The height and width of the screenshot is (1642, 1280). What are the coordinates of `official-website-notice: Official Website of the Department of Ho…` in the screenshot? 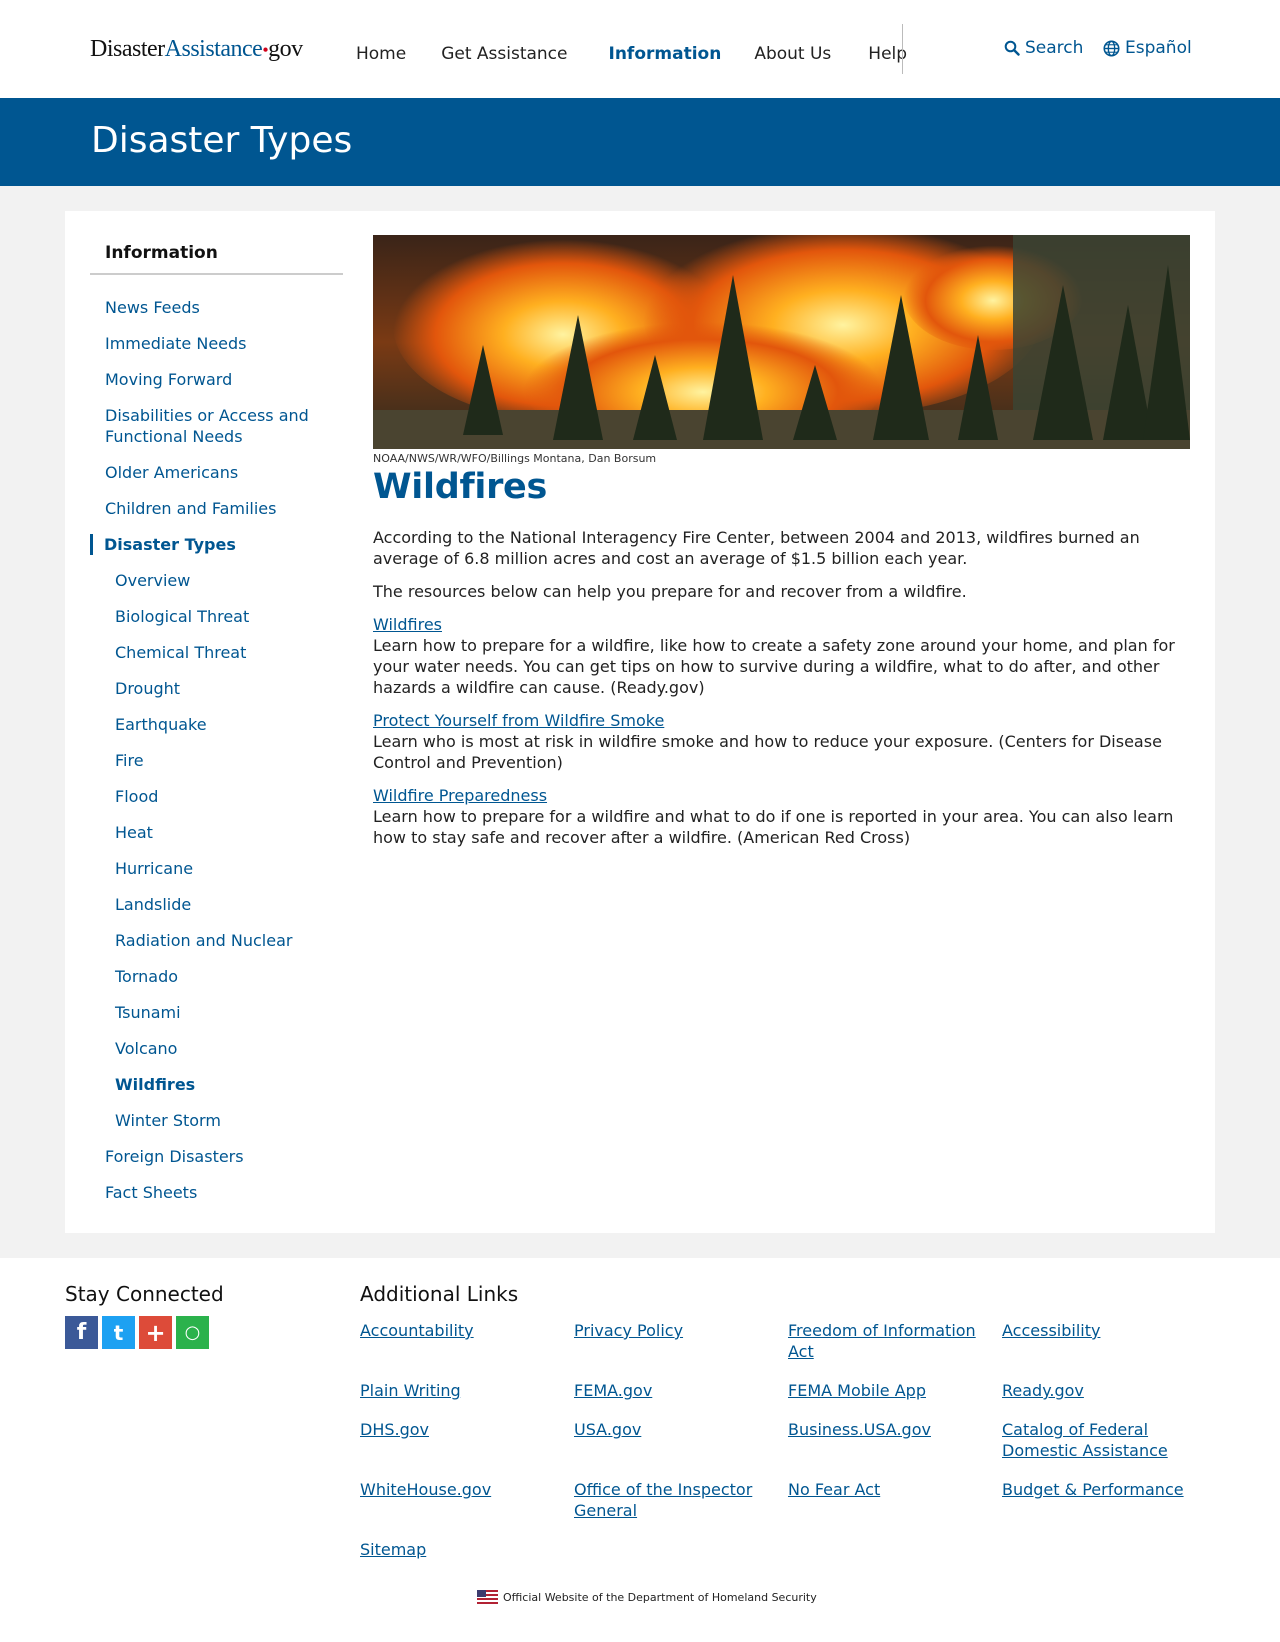 It's located at (647, 1597).